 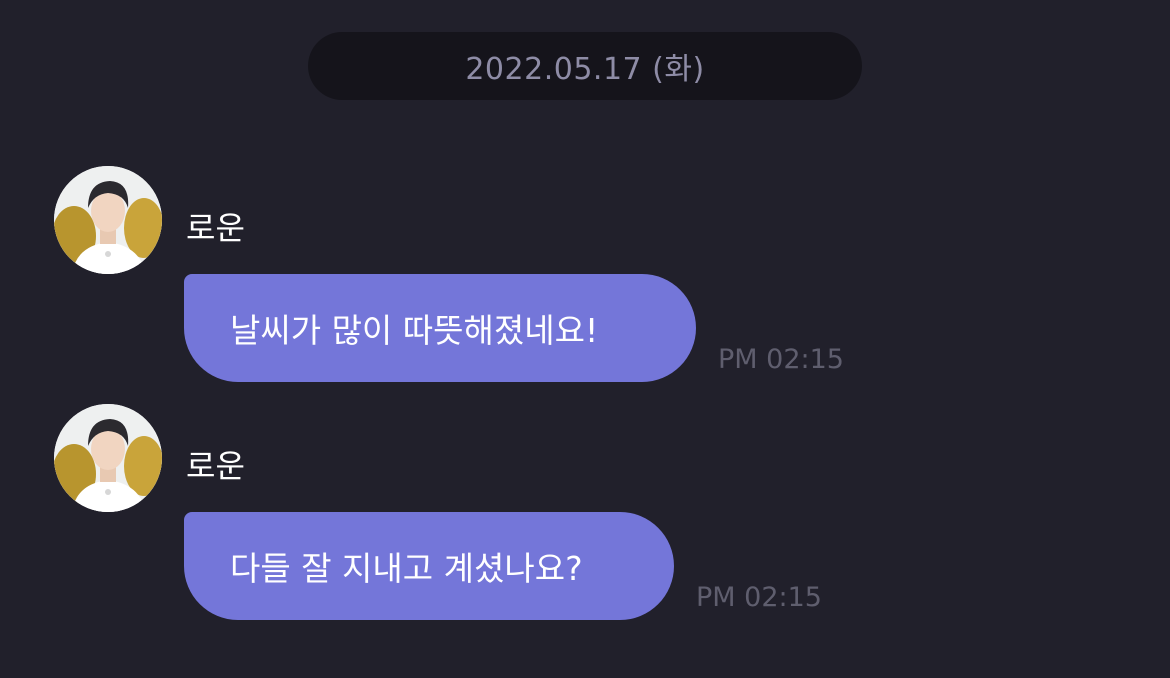 What do you see at coordinates (406, 568) in the screenshot?
I see `message-text: 다들 잘 지내고 계셨나요?` at bounding box center [406, 568].